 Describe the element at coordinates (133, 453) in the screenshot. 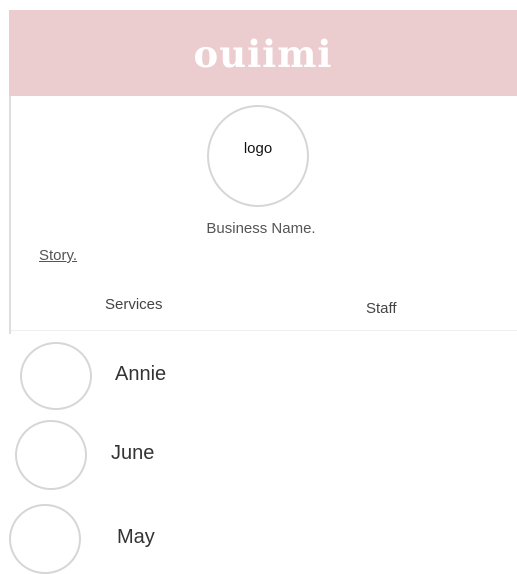

I see `staff-name: June` at that location.